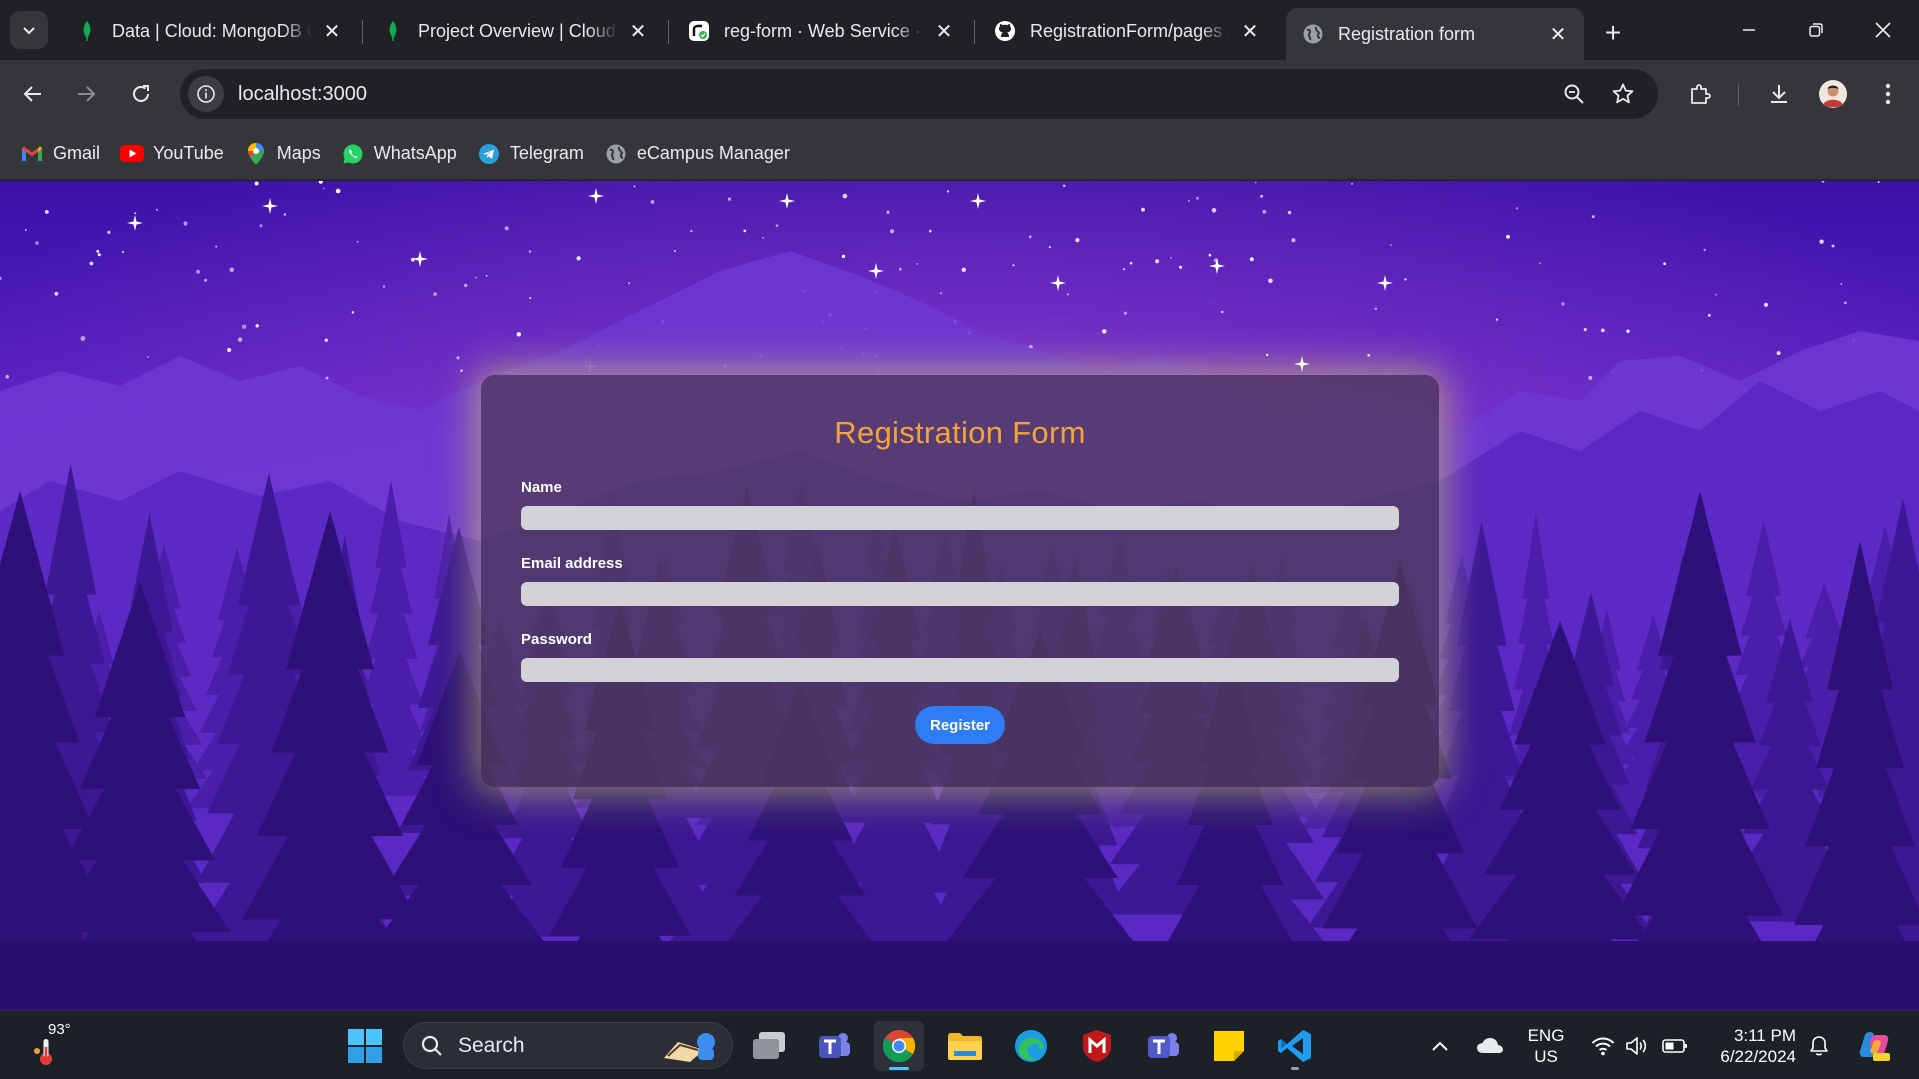 The width and height of the screenshot is (1919, 1079). What do you see at coordinates (1623, 94) in the screenshot?
I see `bookmark-star-button` at bounding box center [1623, 94].